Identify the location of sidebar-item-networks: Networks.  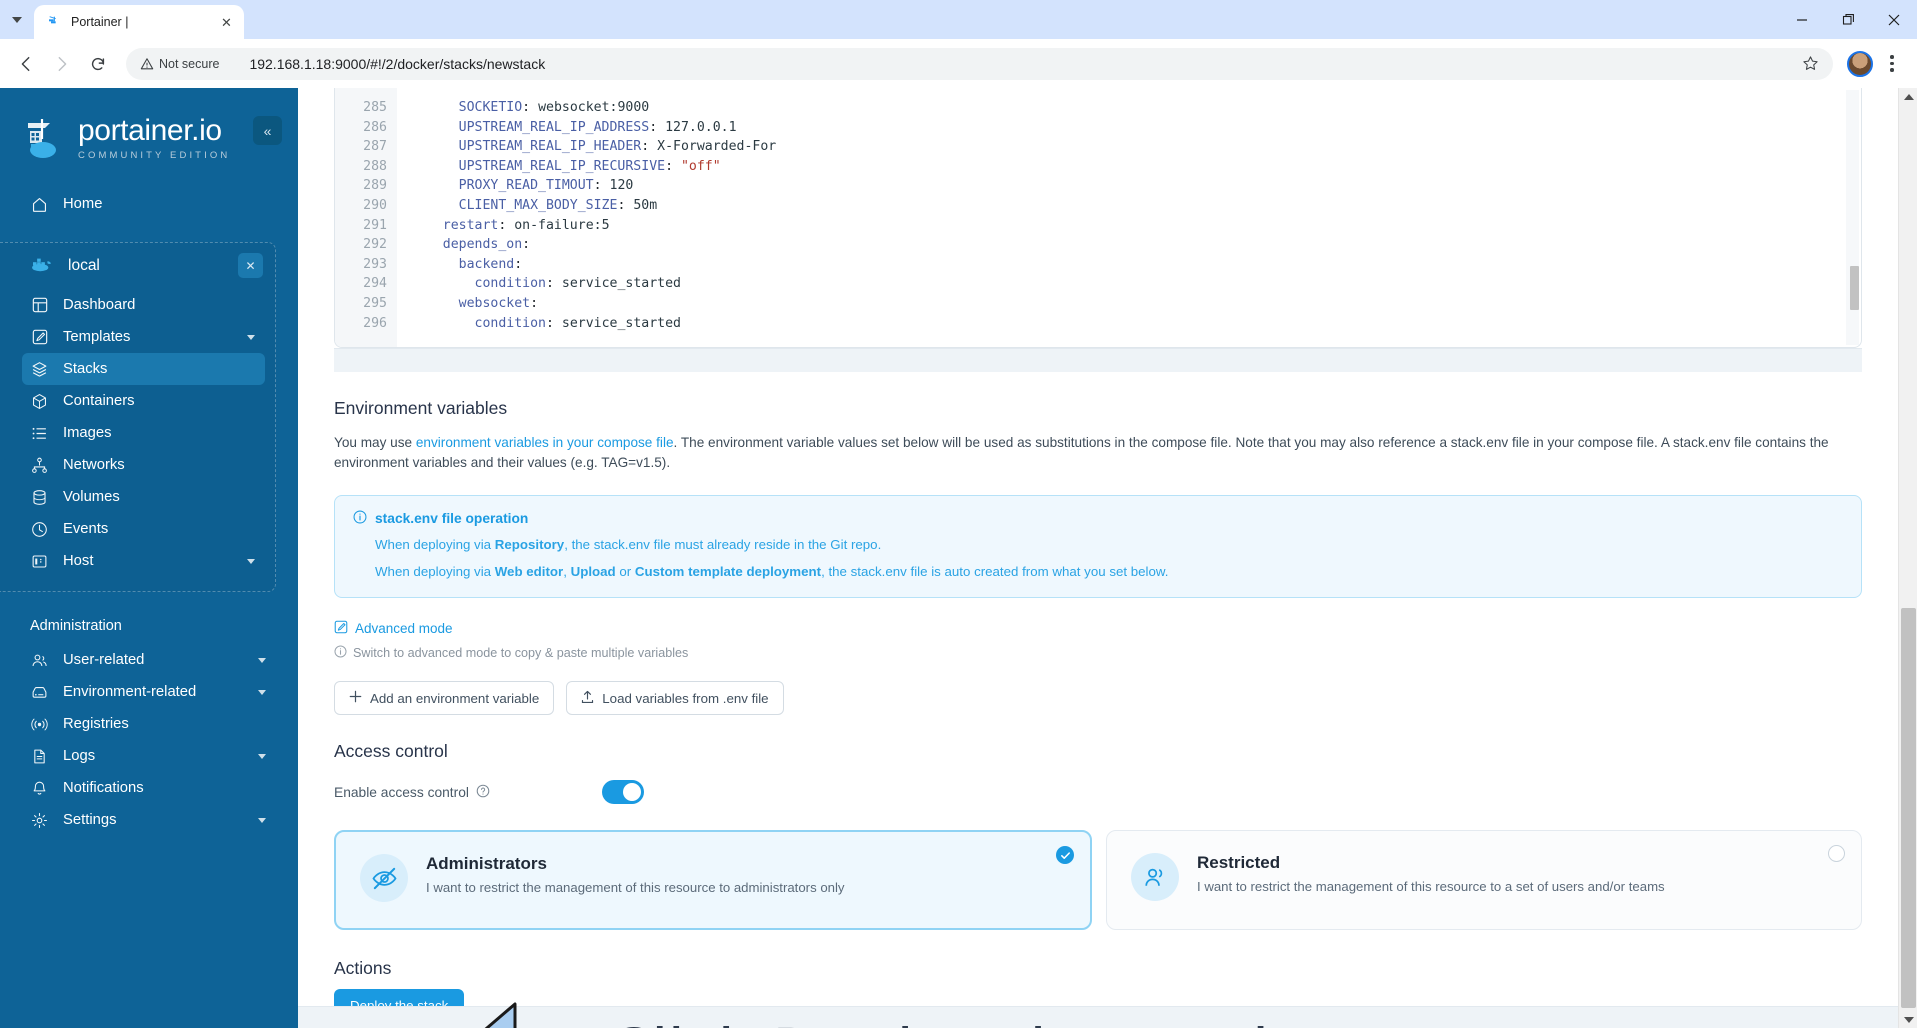
(143, 465).